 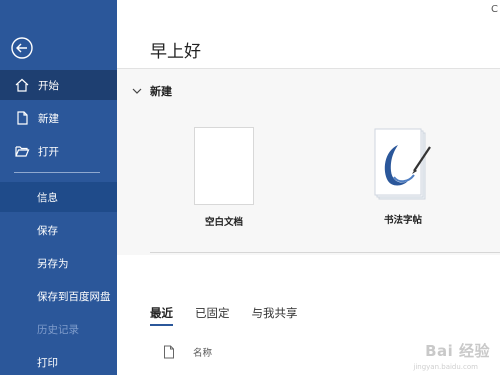 What do you see at coordinates (74, 296) in the screenshot?
I see `sidebar-item-label: 保存到百度网盘` at bounding box center [74, 296].